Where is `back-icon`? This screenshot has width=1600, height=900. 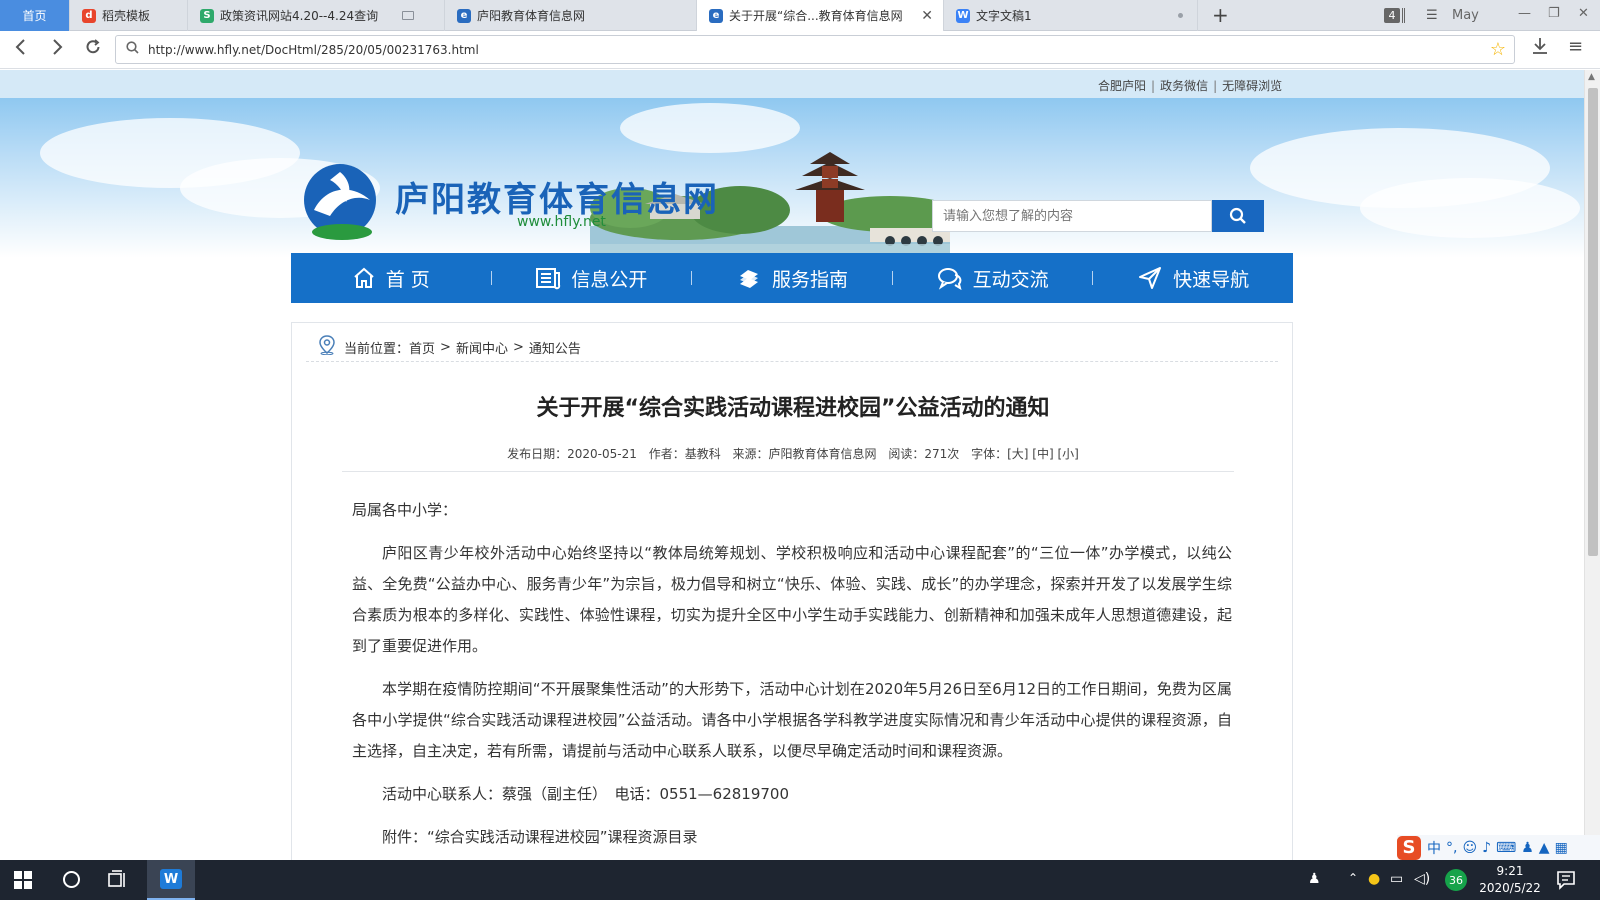
back-icon is located at coordinates (21, 49).